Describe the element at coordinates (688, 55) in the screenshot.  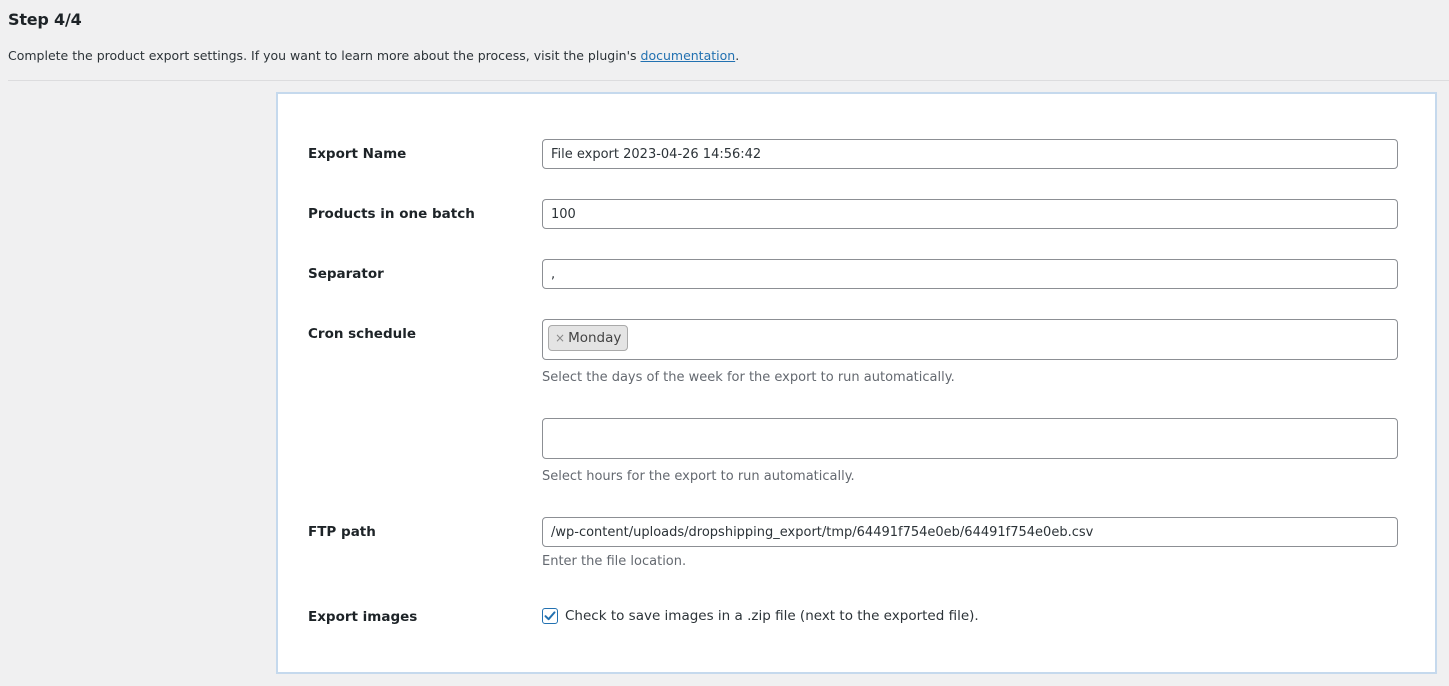
I see `documentation-link: documentation` at that location.